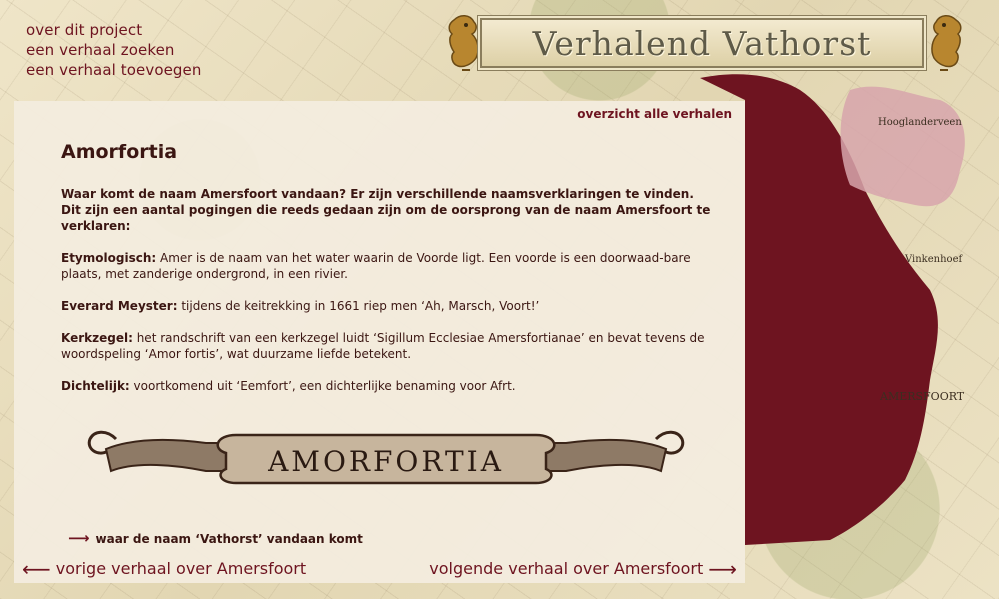 The width and height of the screenshot is (999, 599). I want to click on nav-item-search-story: een verhaal zoeken, so click(114, 50).